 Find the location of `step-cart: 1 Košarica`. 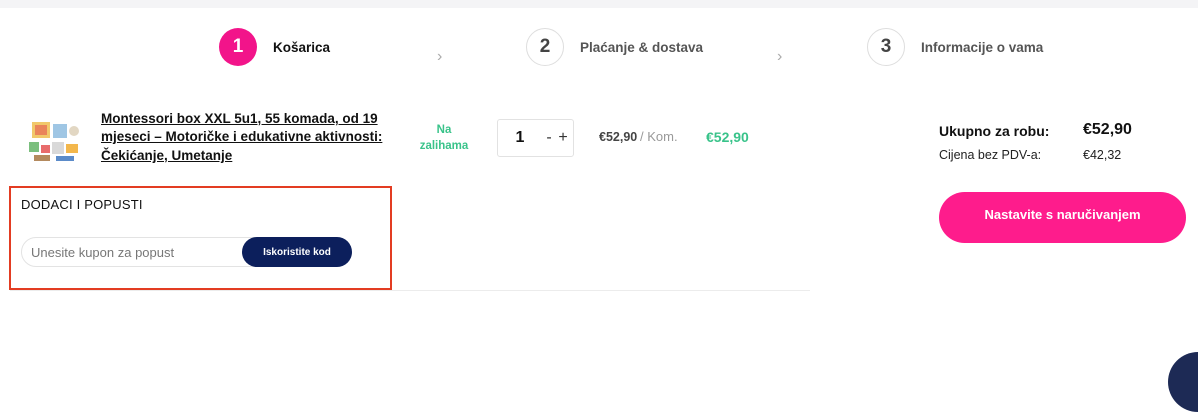

step-cart: 1 Košarica is located at coordinates (274, 47).